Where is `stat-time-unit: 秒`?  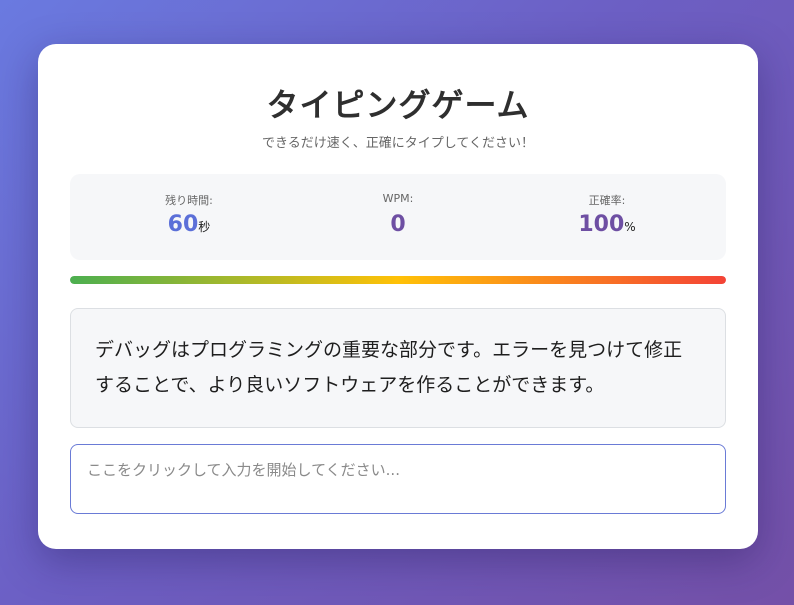
stat-time-unit: 秒 is located at coordinates (204, 227).